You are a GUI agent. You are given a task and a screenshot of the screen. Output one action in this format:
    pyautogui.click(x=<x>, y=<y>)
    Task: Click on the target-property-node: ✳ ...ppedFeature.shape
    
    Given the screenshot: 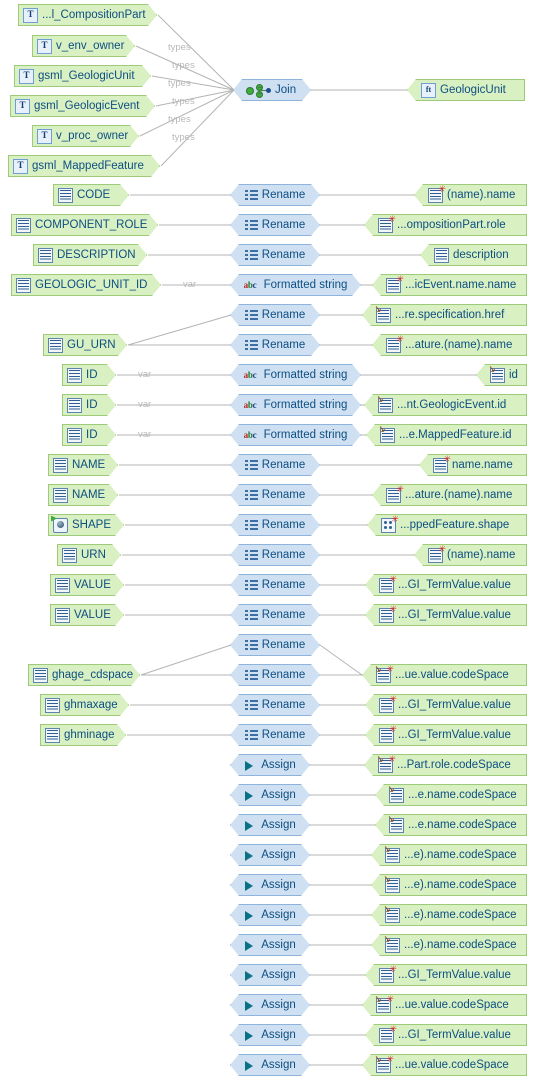 What is the action you would take?
    pyautogui.click(x=447, y=525)
    